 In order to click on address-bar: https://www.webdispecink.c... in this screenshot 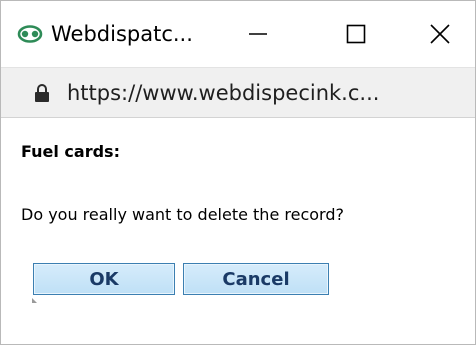, I will do `click(238, 92)`.